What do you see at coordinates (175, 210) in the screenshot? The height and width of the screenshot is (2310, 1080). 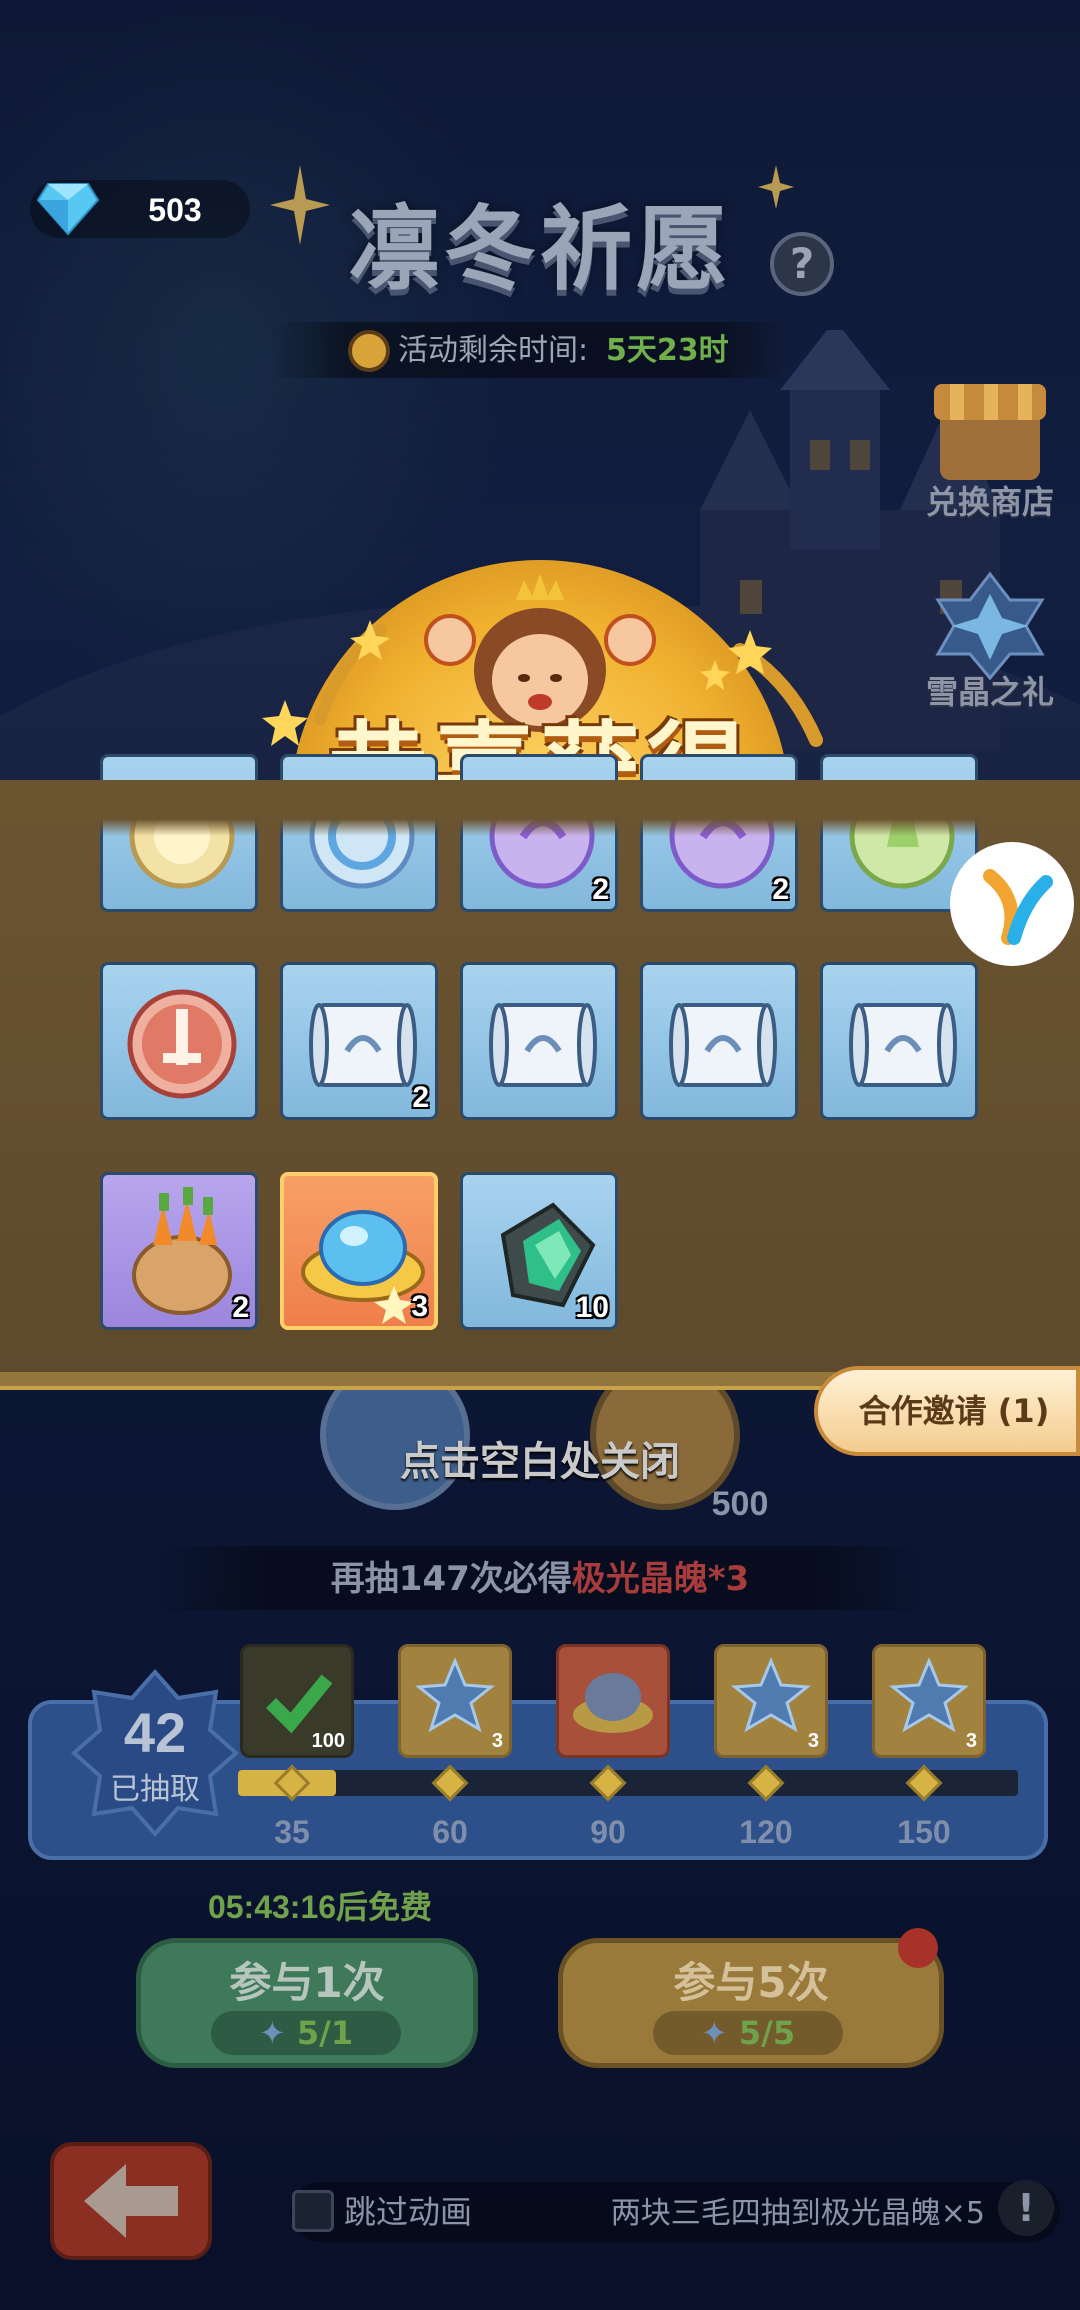 I see `gem-count: 503` at bounding box center [175, 210].